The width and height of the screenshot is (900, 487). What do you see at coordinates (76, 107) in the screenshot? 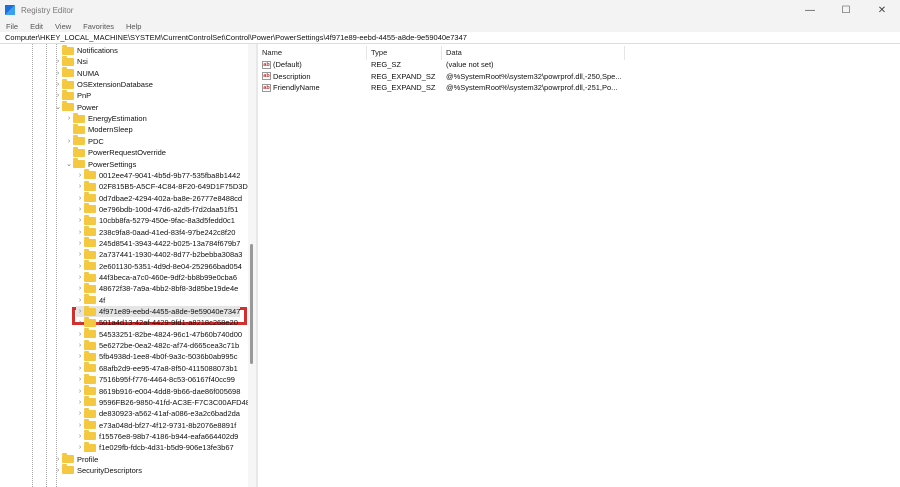
I see `tree-item: ⌄ Power` at bounding box center [76, 107].